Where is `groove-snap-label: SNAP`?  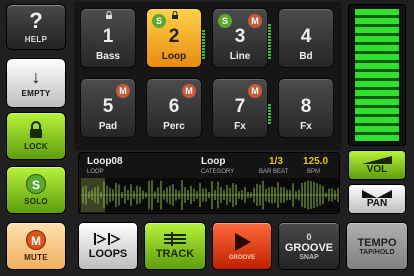 groove-snap-label: SNAP is located at coordinates (309, 257).